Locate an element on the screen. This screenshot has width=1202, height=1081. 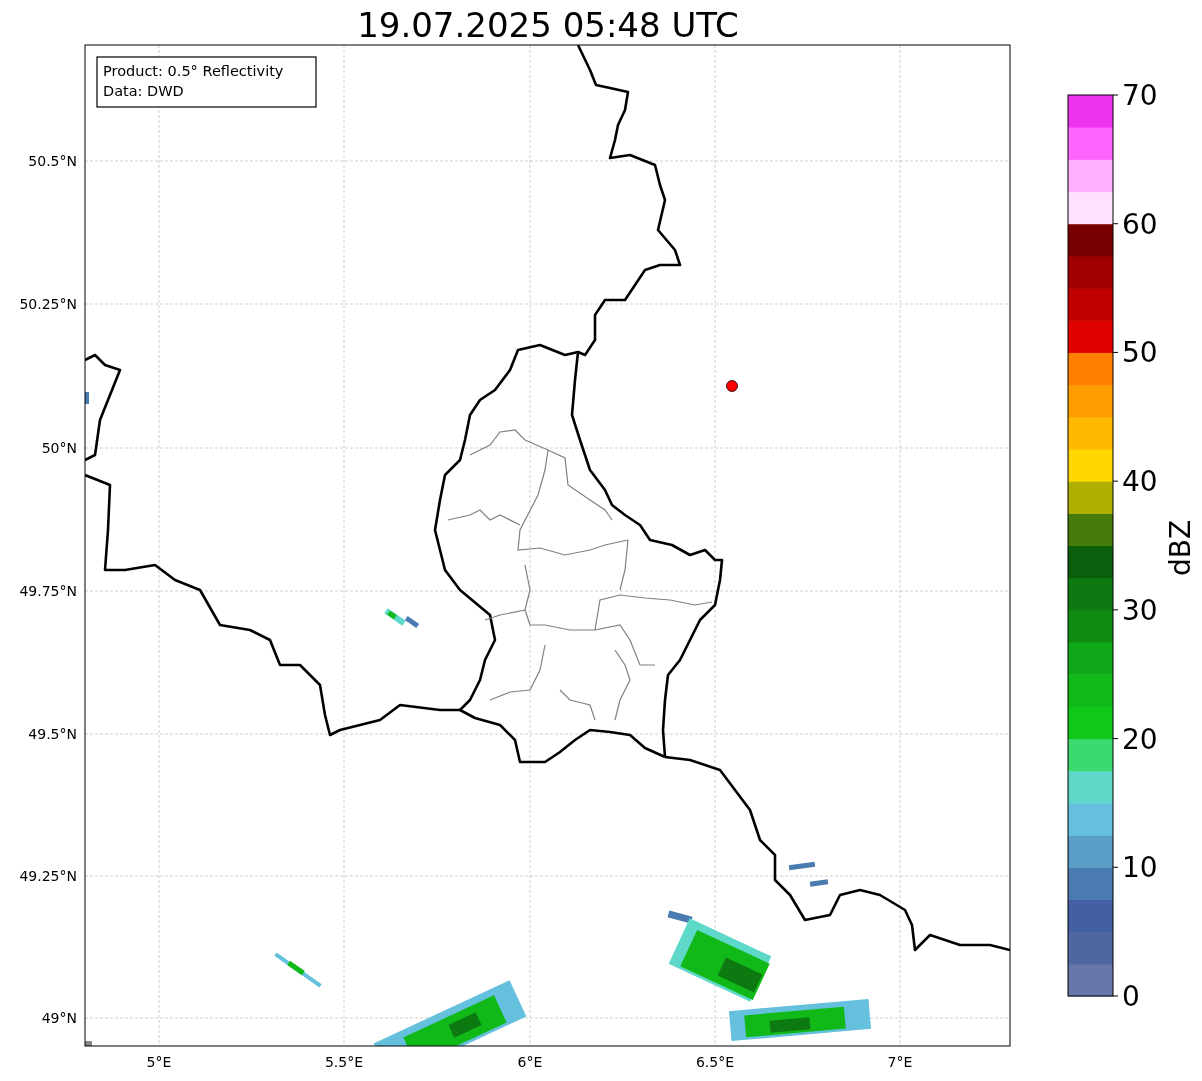
longitude-label: 5.5°E is located at coordinates (344, 1062).